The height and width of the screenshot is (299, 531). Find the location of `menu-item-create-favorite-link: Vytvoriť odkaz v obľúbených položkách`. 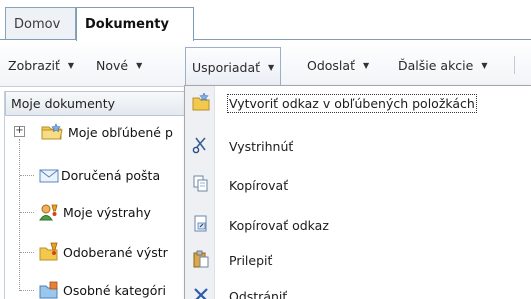

menu-item-create-favorite-link: Vytvoriť odkaz v obľúbených položkách is located at coordinates (358, 103).